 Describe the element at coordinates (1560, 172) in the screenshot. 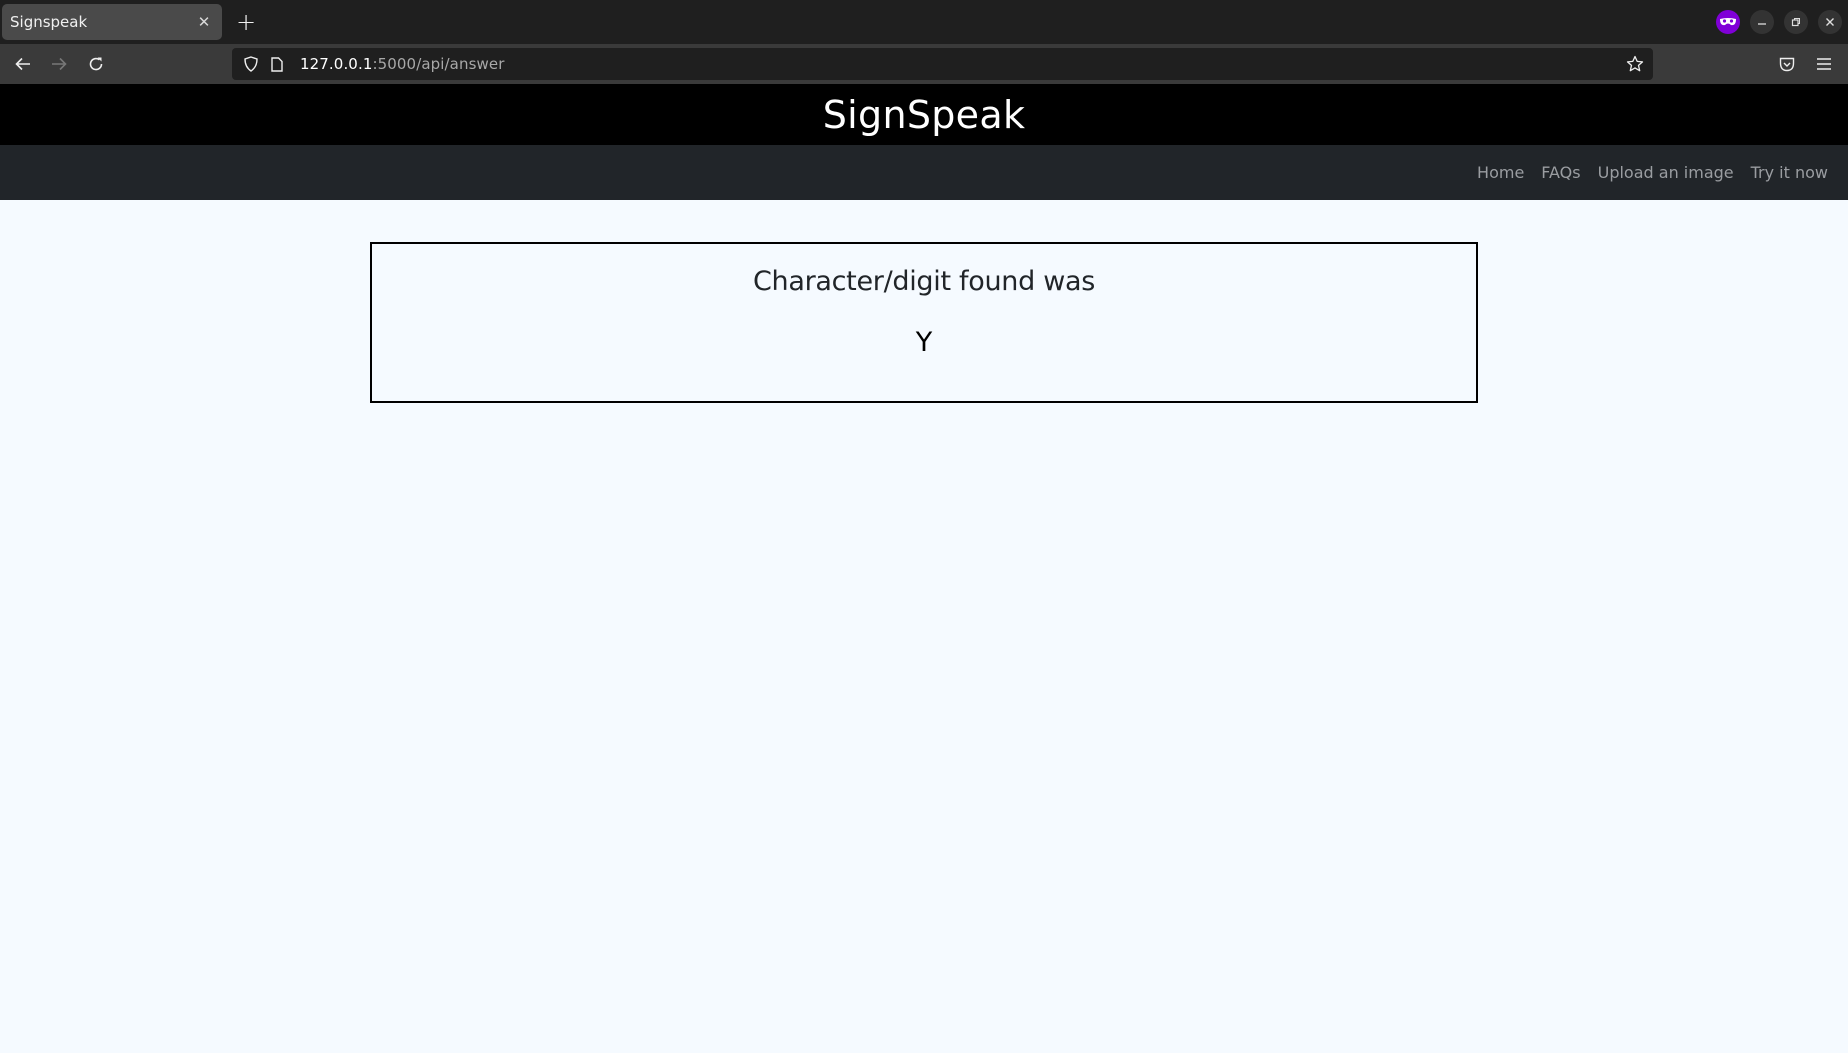

I see `nav-link-faqs: FAQs` at that location.